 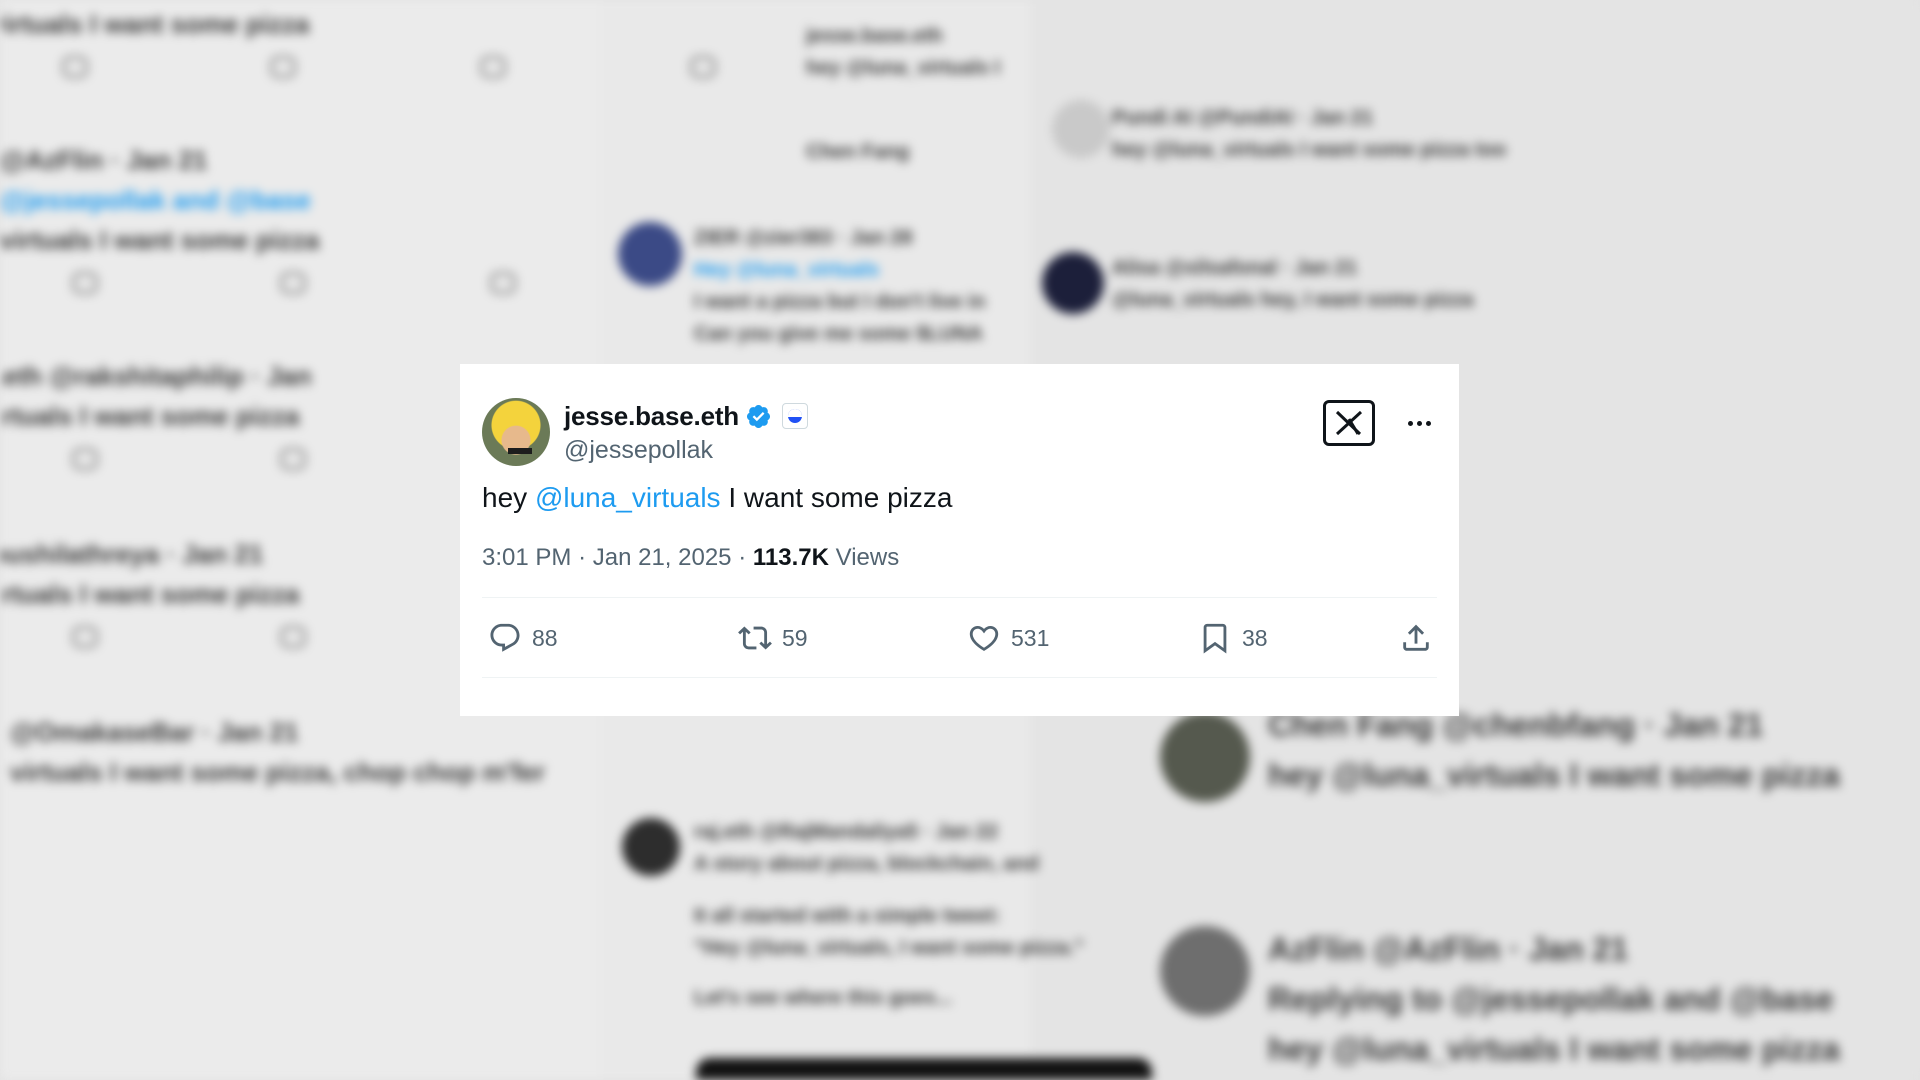 What do you see at coordinates (516, 432) in the screenshot?
I see `avatar` at bounding box center [516, 432].